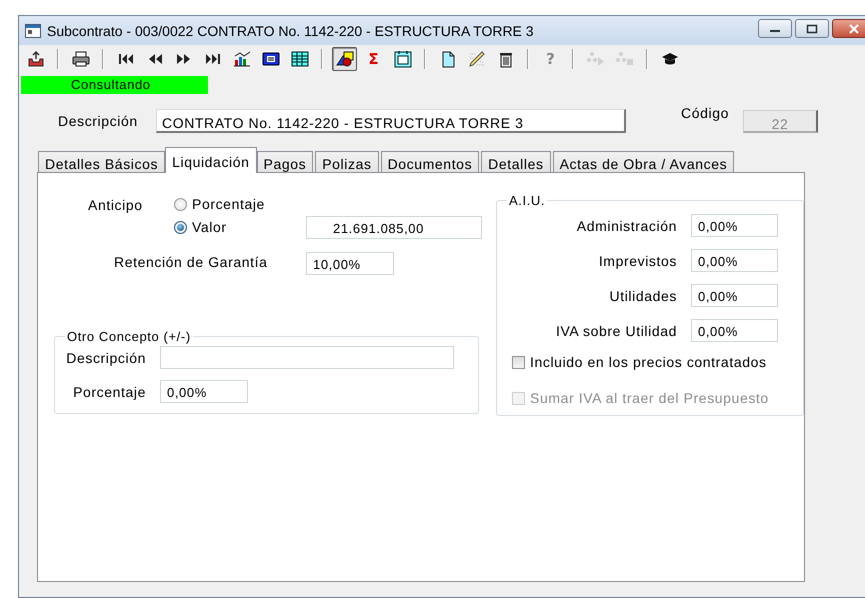 The width and height of the screenshot is (865, 598). I want to click on checkbox, so click(518, 362).